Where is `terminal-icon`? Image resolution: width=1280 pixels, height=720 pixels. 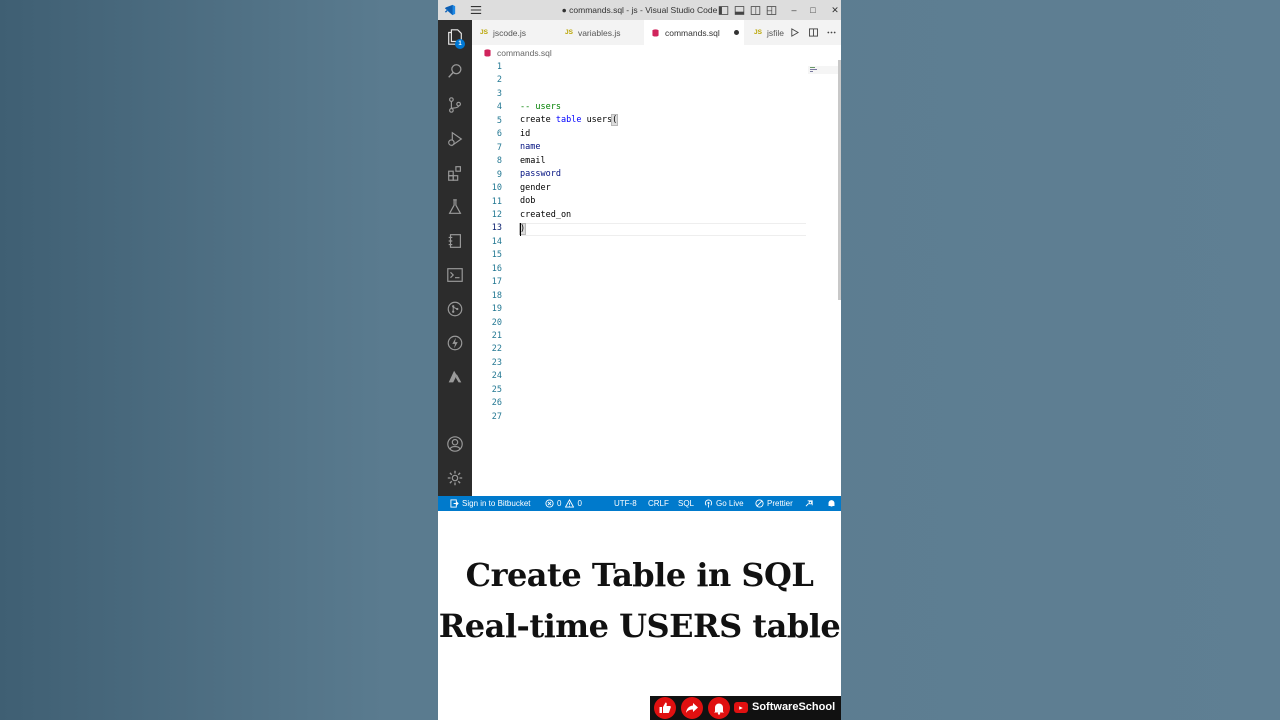
terminal-icon is located at coordinates (455, 275).